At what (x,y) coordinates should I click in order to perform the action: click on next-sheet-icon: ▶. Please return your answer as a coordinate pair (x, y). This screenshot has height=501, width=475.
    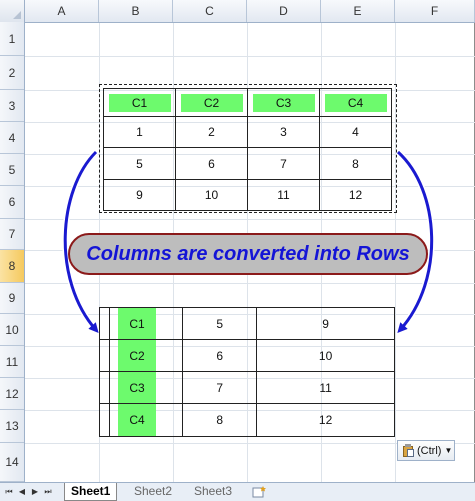
    Looking at the image, I should click on (35, 491).